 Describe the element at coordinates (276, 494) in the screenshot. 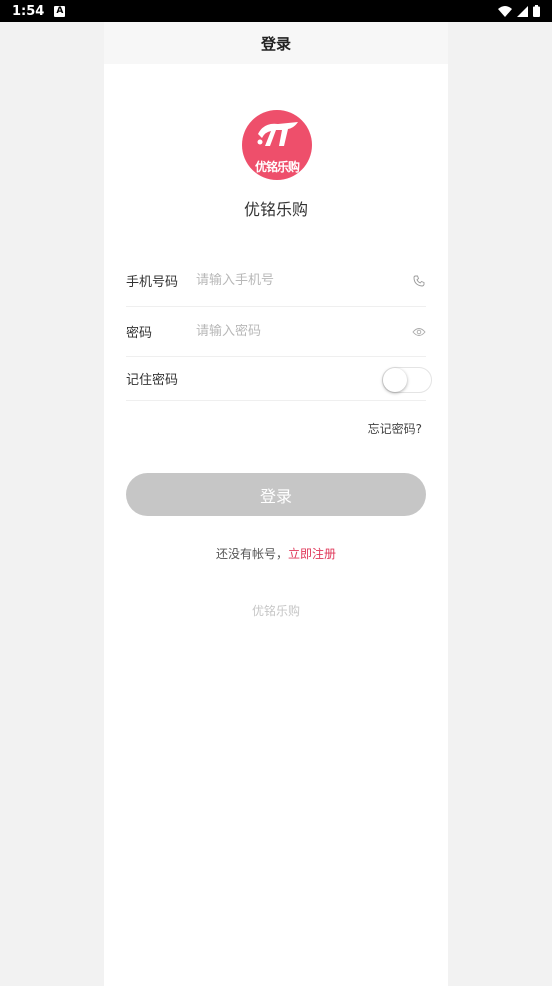

I see `login-button: 登录` at that location.